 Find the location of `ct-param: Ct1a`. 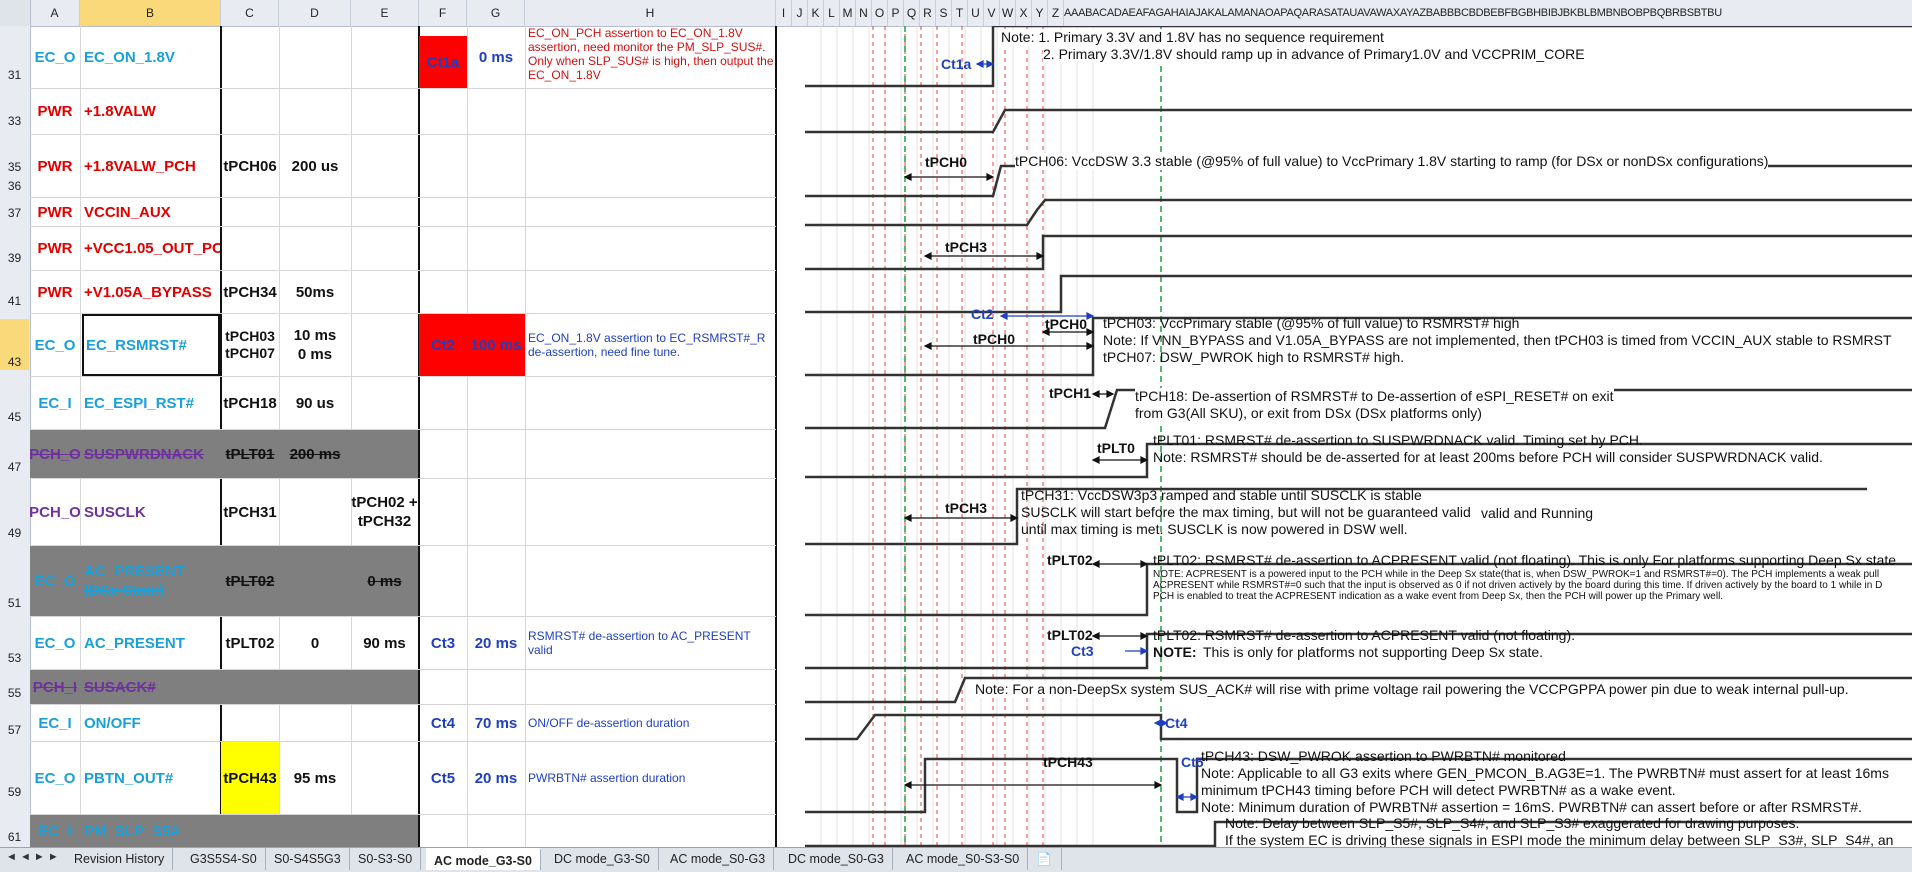

ct-param: Ct1a is located at coordinates (443, 62).